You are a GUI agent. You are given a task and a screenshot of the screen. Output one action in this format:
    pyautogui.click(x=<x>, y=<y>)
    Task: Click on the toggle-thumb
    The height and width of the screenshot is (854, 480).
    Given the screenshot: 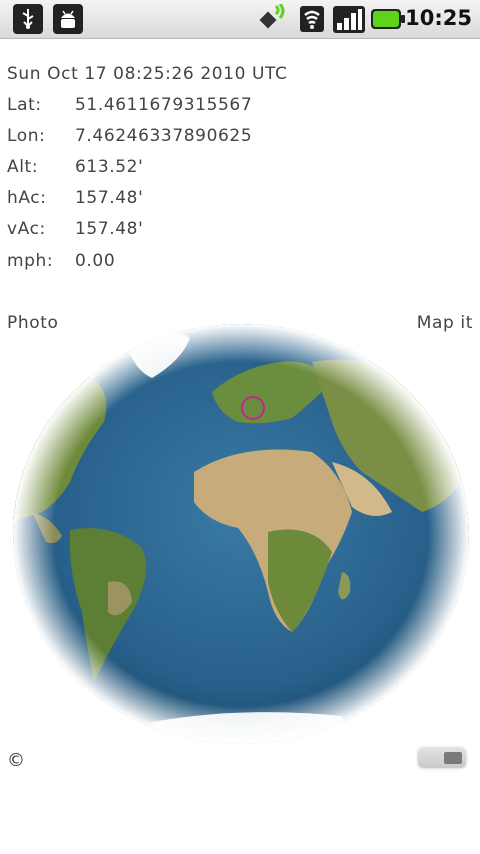 What is the action you would take?
    pyautogui.click(x=453, y=758)
    